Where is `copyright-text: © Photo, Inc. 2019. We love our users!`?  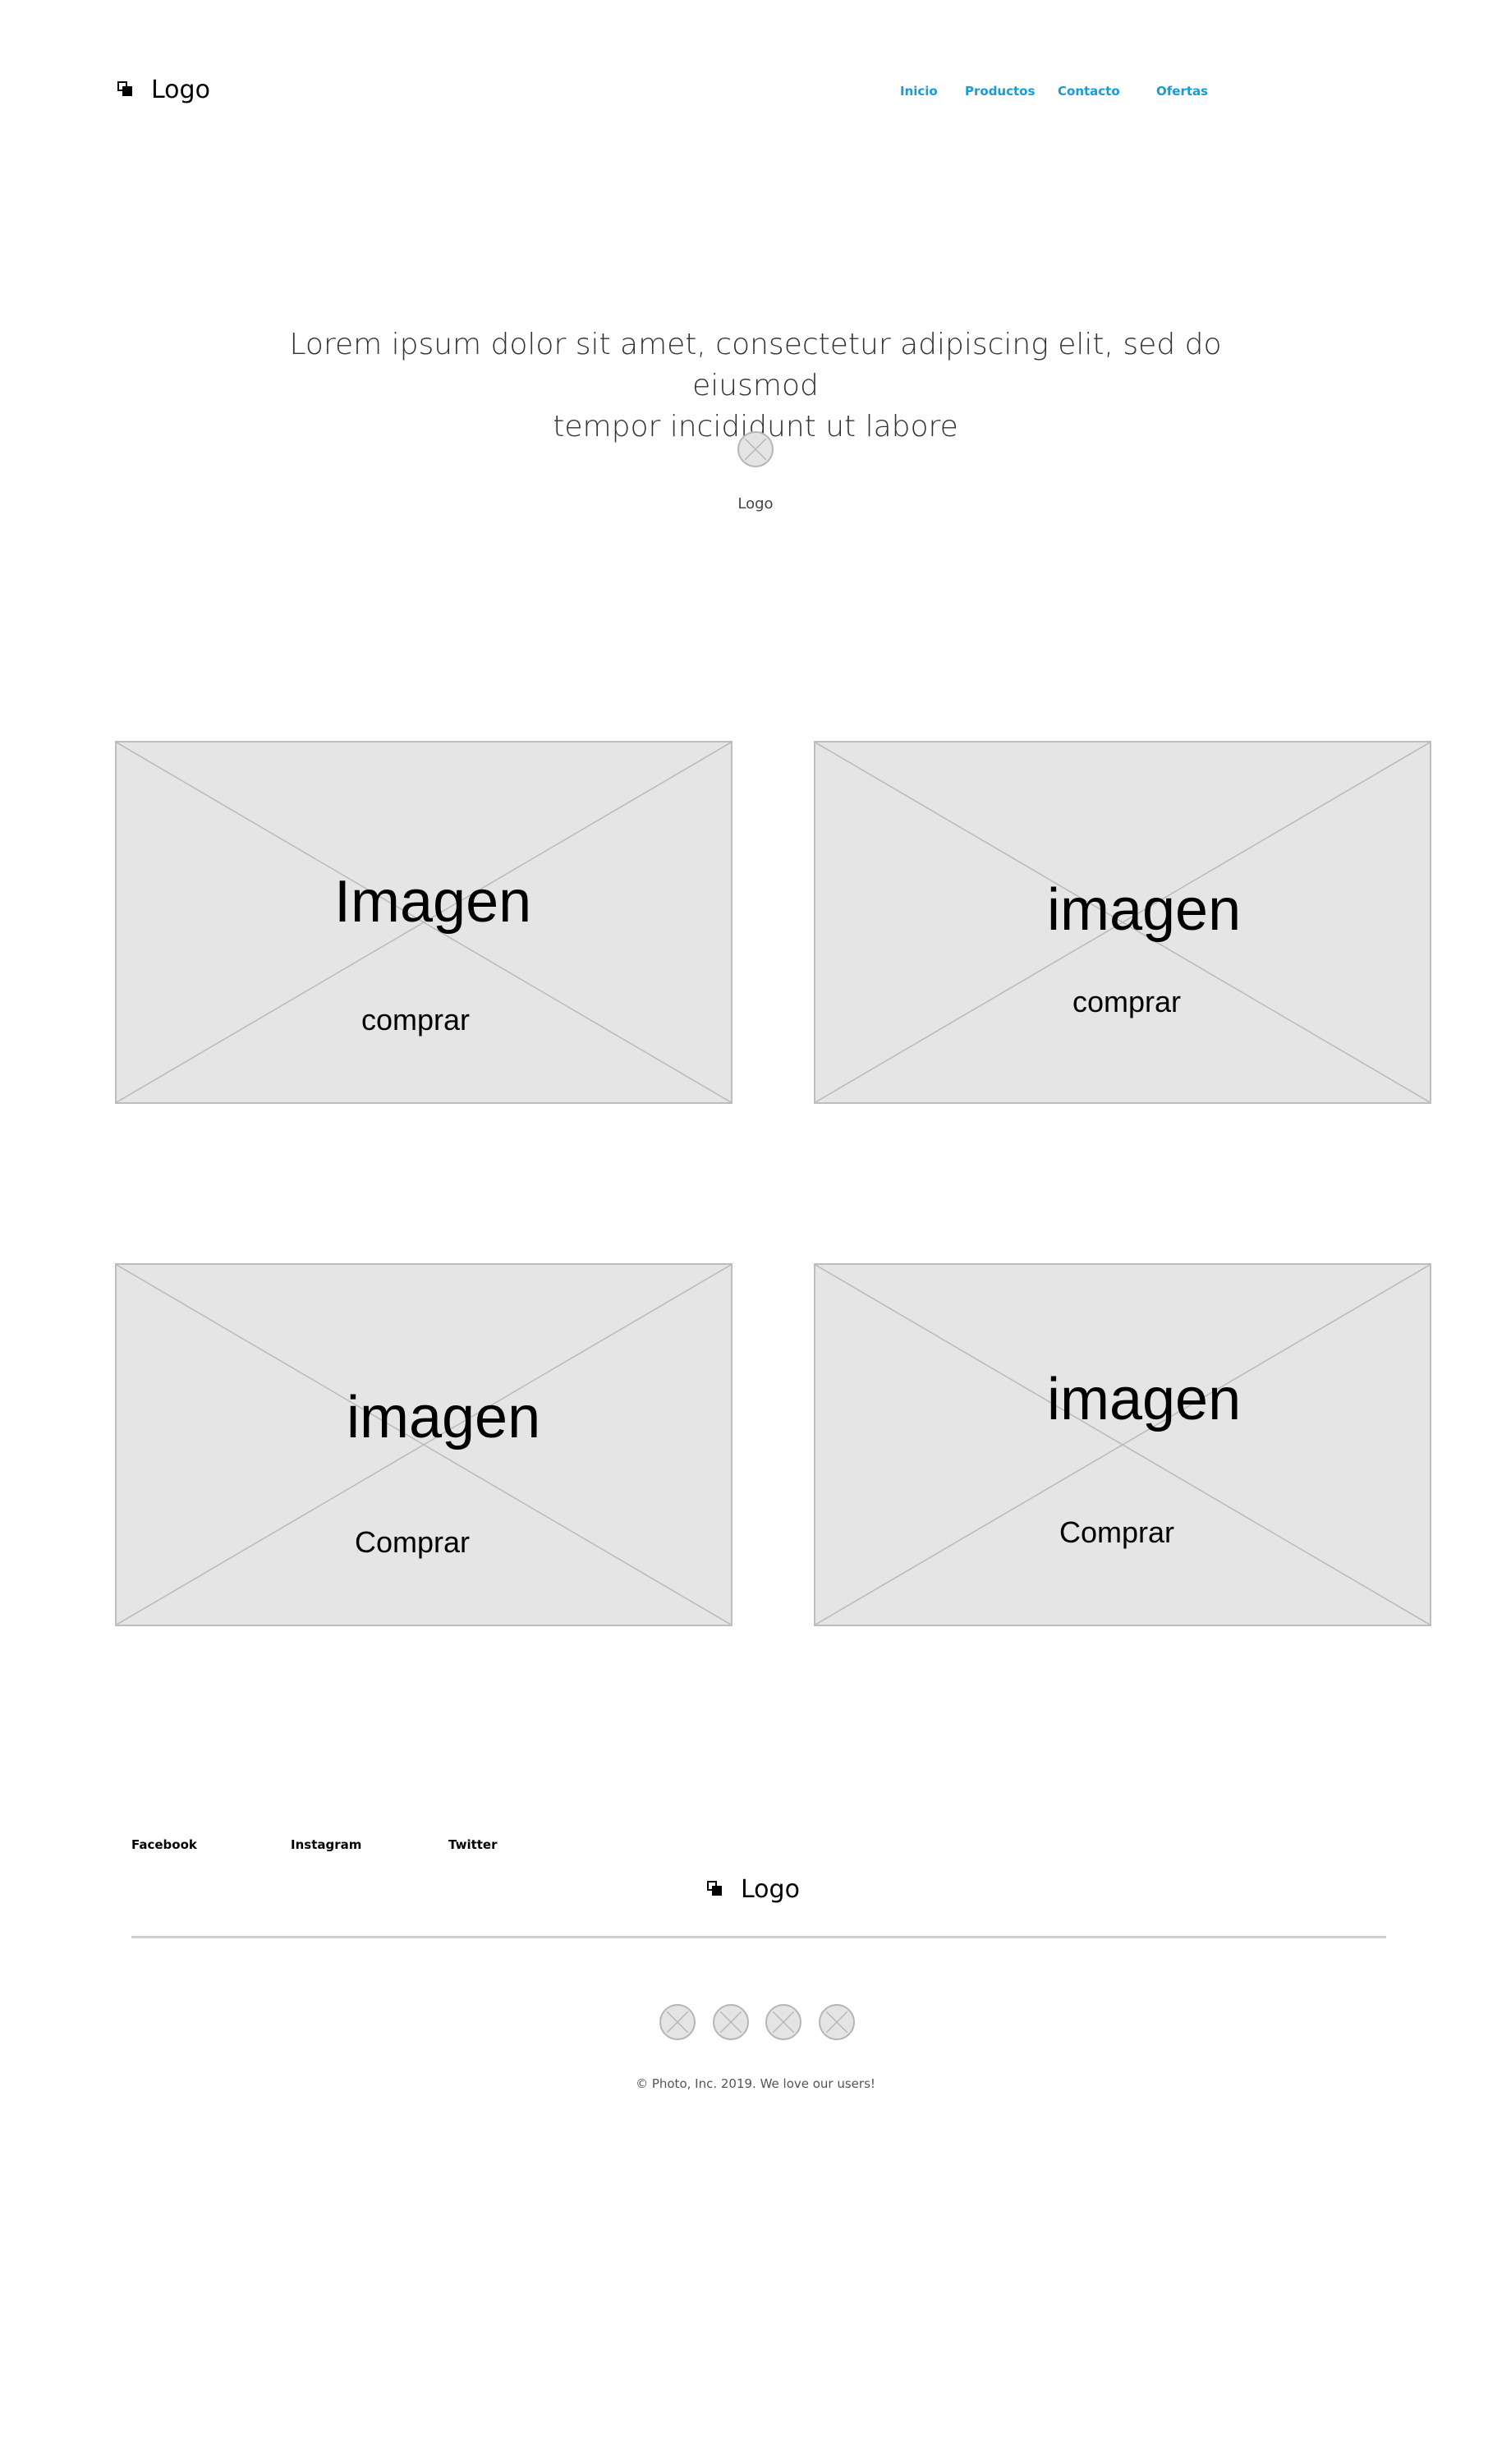
copyright-text: © Photo, Inc. 2019. We love our users! is located at coordinates (755, 2083).